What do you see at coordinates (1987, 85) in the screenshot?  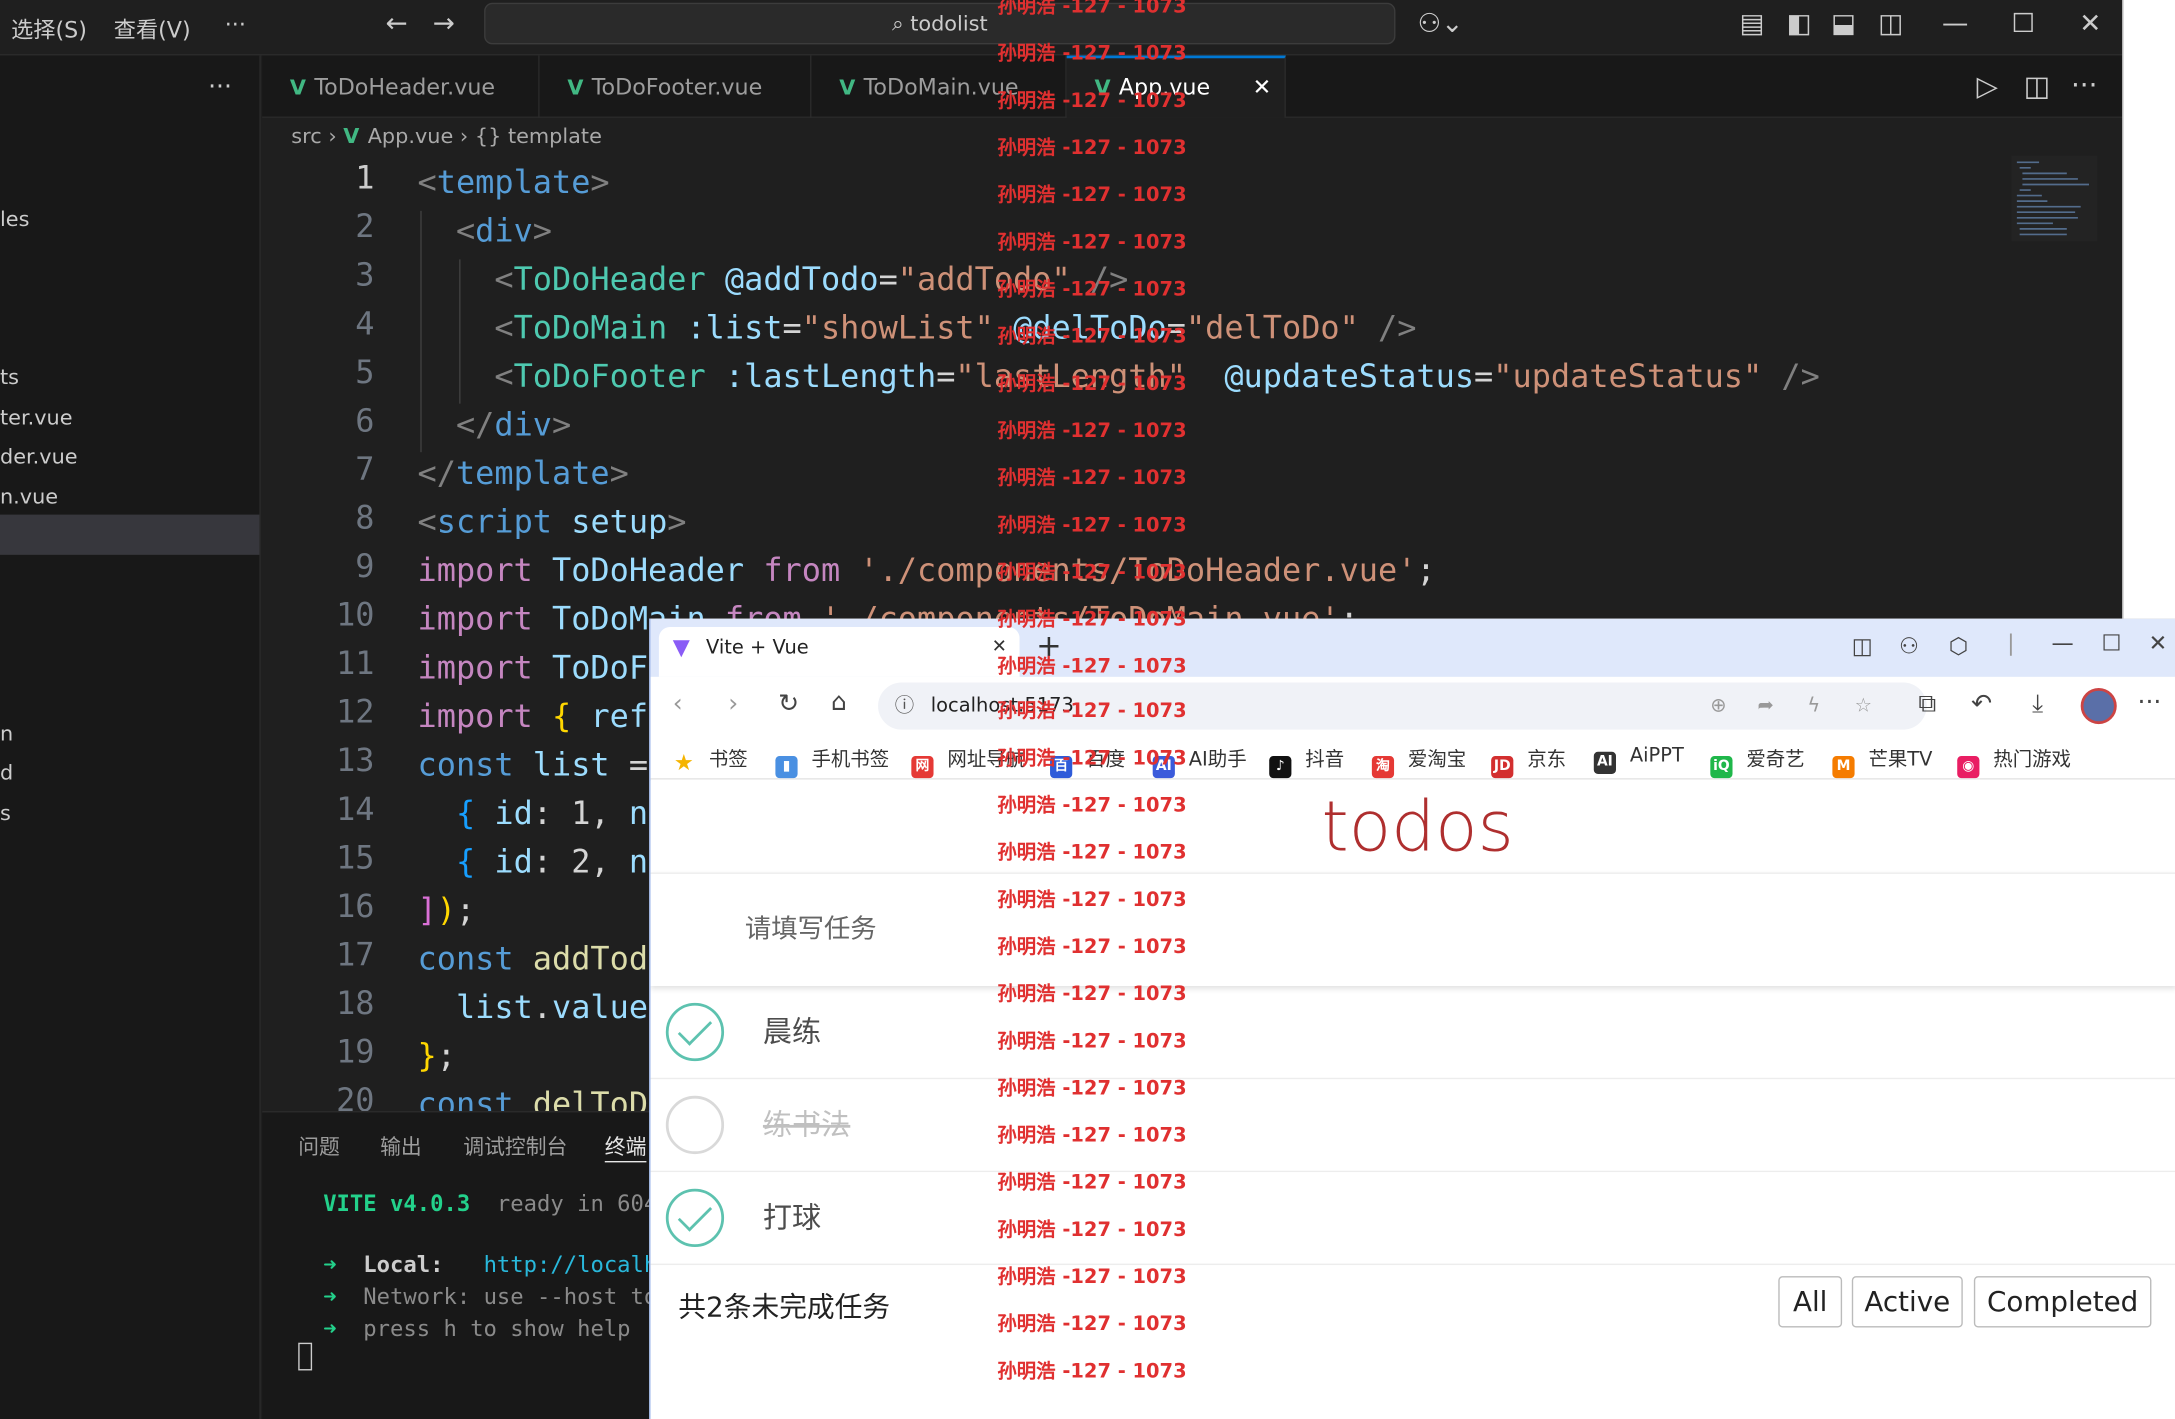 I see `run-icon: ▷` at bounding box center [1987, 85].